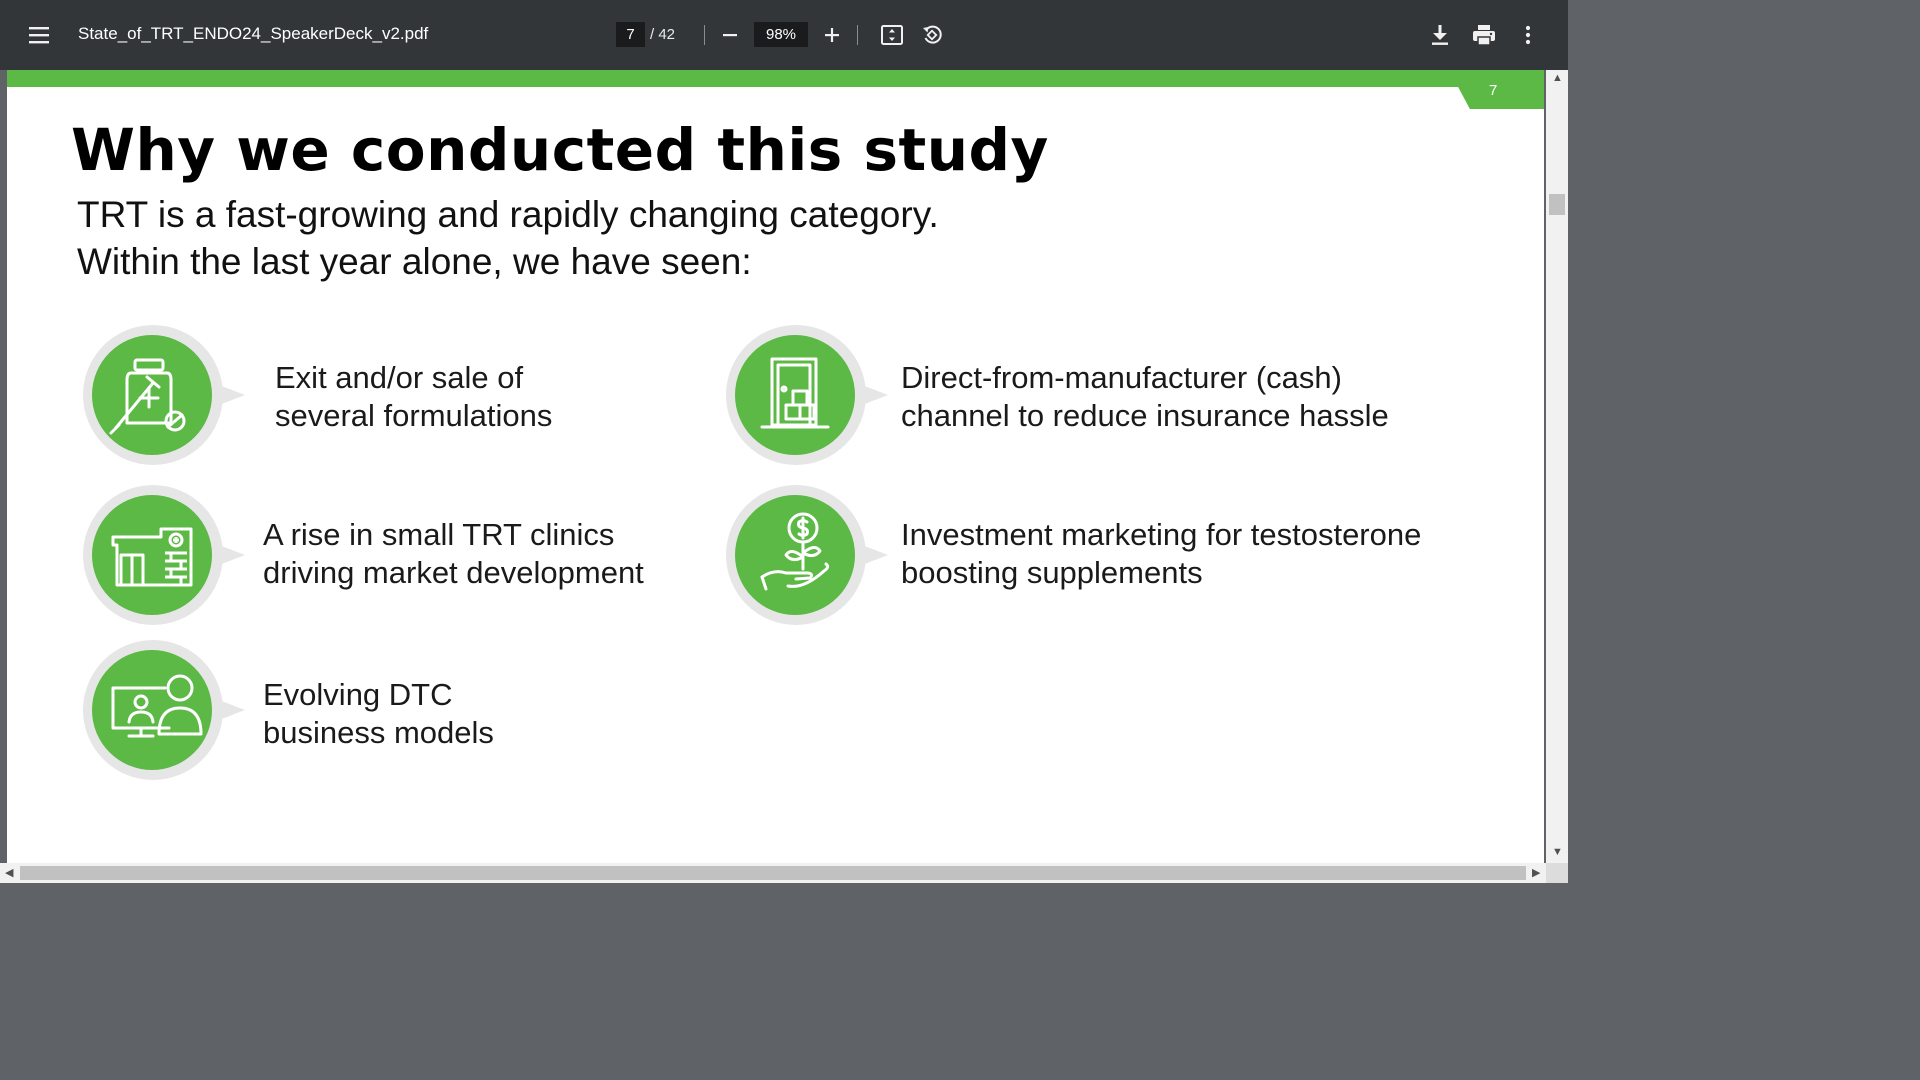 The width and height of the screenshot is (1920, 1080). Describe the element at coordinates (164, 555) in the screenshot. I see `clinic-building-icon` at that location.